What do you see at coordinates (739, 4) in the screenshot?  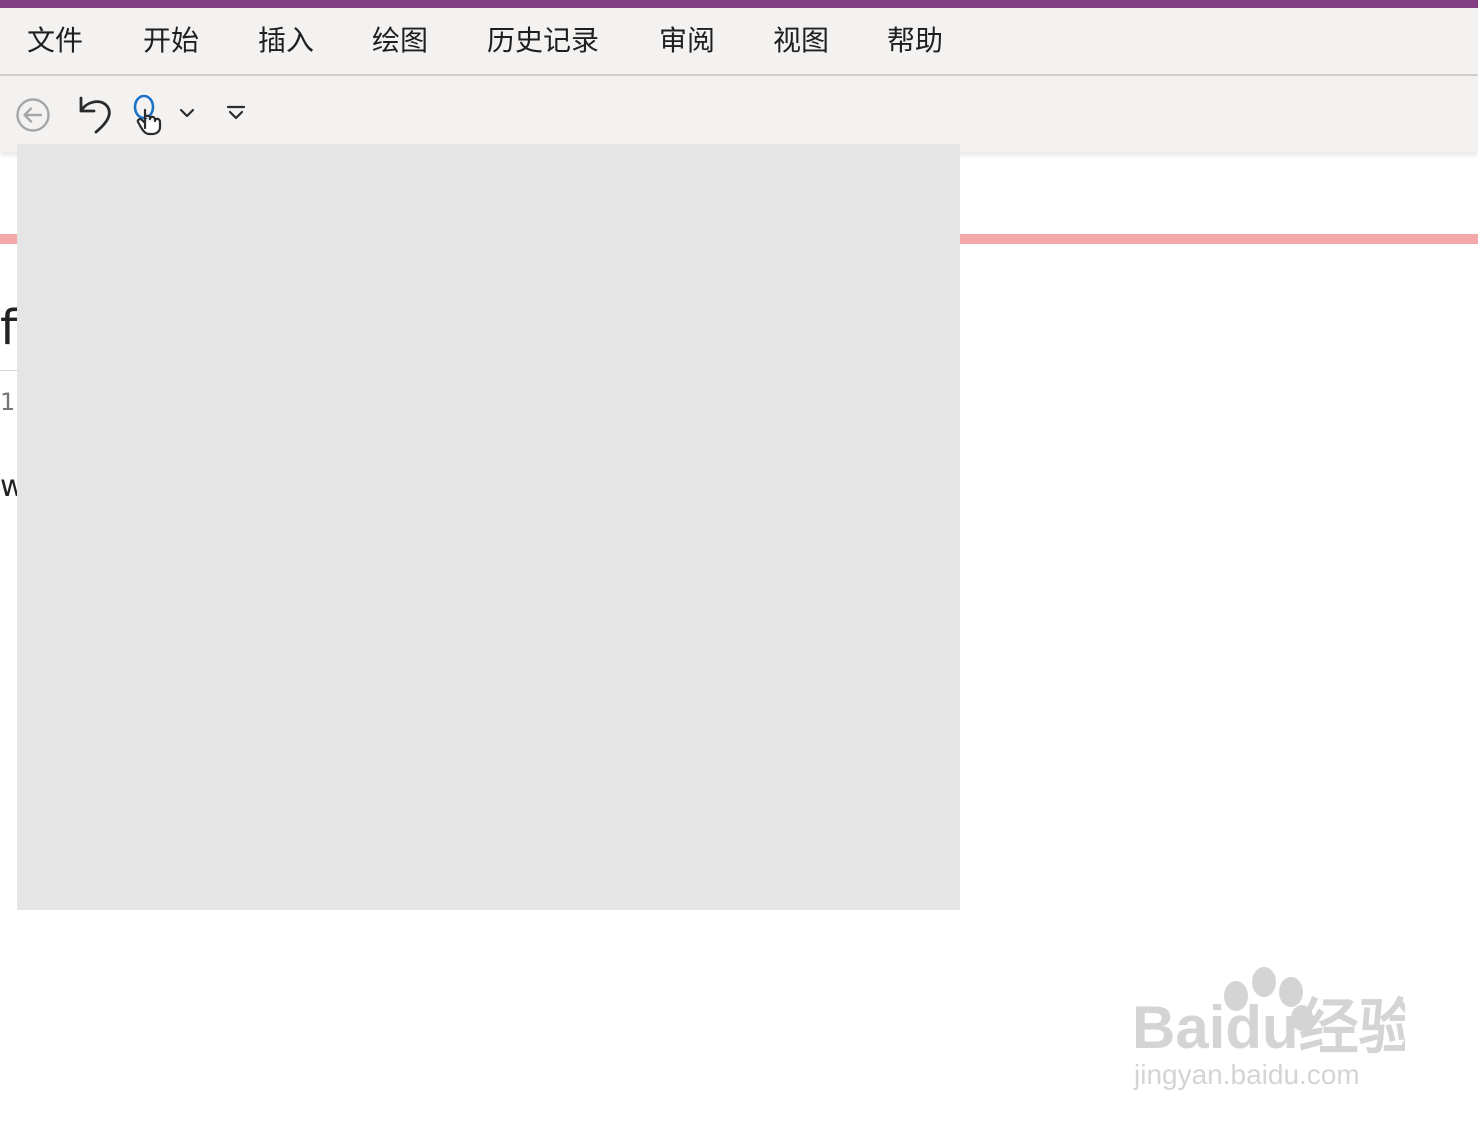 I see `app-accent-bar` at bounding box center [739, 4].